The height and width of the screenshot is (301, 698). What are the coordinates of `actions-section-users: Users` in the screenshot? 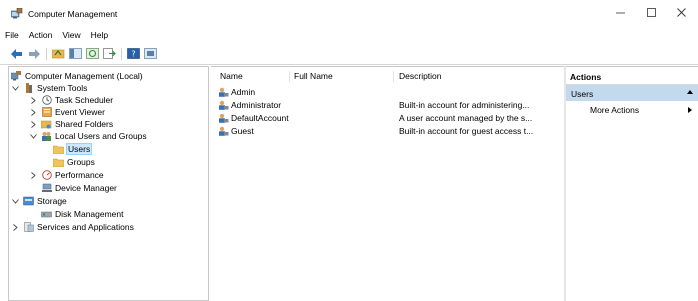 It's located at (632, 93).